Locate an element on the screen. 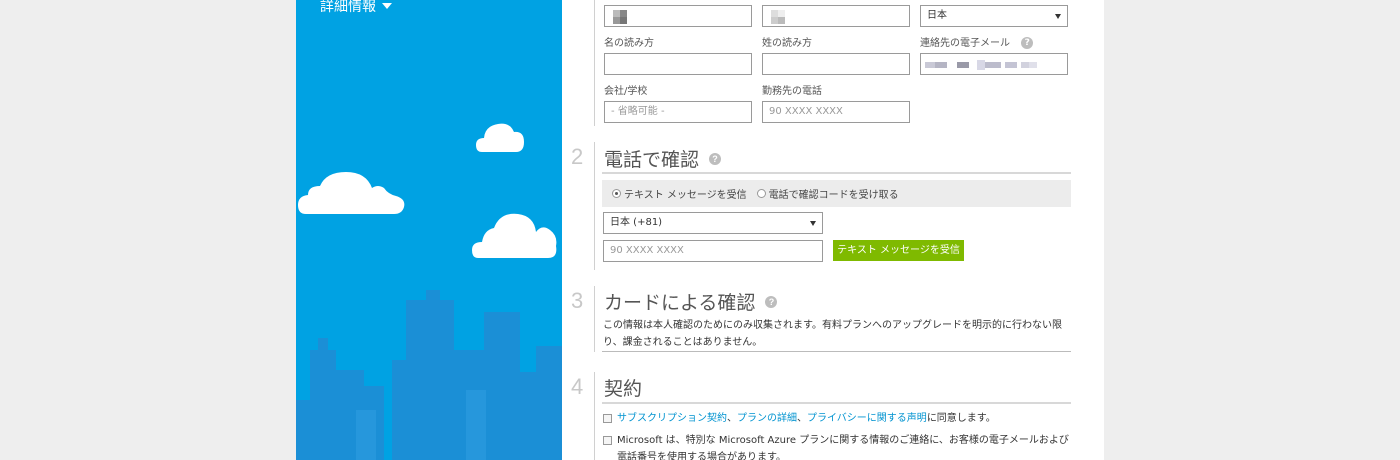 This screenshot has height=460, width=1400. family-name-reading-field is located at coordinates (836, 64).